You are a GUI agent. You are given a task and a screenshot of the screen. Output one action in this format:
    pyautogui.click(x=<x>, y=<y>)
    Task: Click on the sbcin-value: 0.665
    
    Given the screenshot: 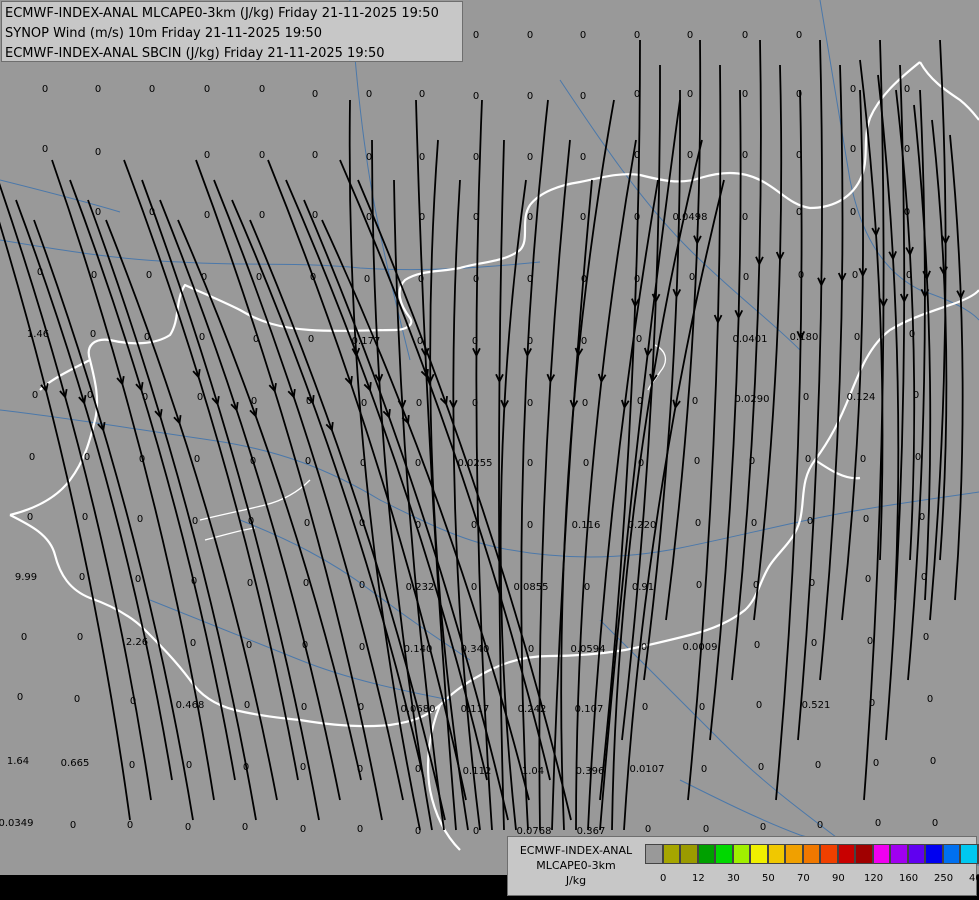 What is the action you would take?
    pyautogui.click(x=75, y=763)
    